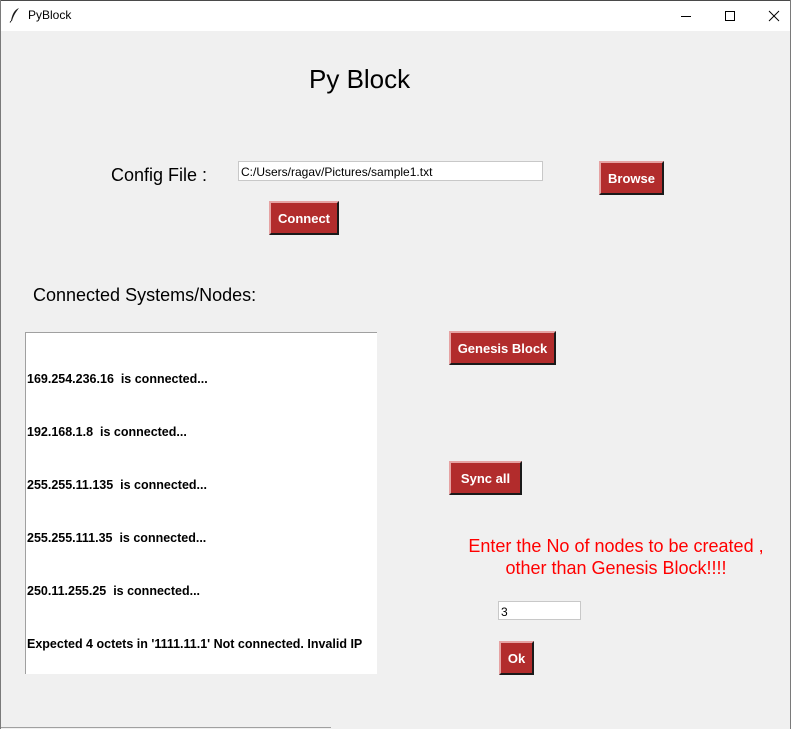 This screenshot has height=729, width=791. Describe the element at coordinates (304, 218) in the screenshot. I see `connect-button: Connect` at that location.